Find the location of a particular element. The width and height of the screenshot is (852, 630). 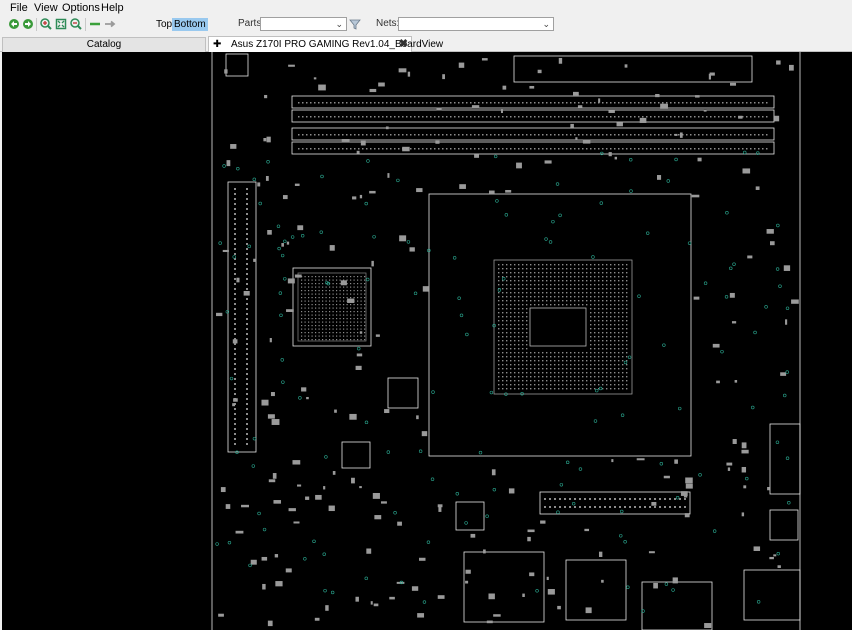

back-arrow-icon is located at coordinates (95, 24).